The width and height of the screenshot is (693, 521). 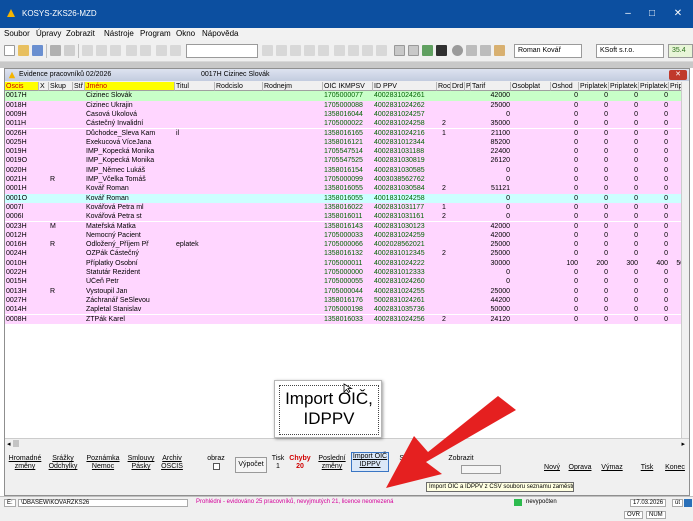 I want to click on view2-icon, so click(x=413, y=50).